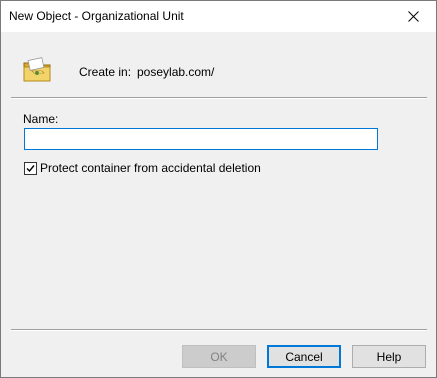 This screenshot has width=437, height=378. I want to click on protect-checkbox, so click(30, 168).